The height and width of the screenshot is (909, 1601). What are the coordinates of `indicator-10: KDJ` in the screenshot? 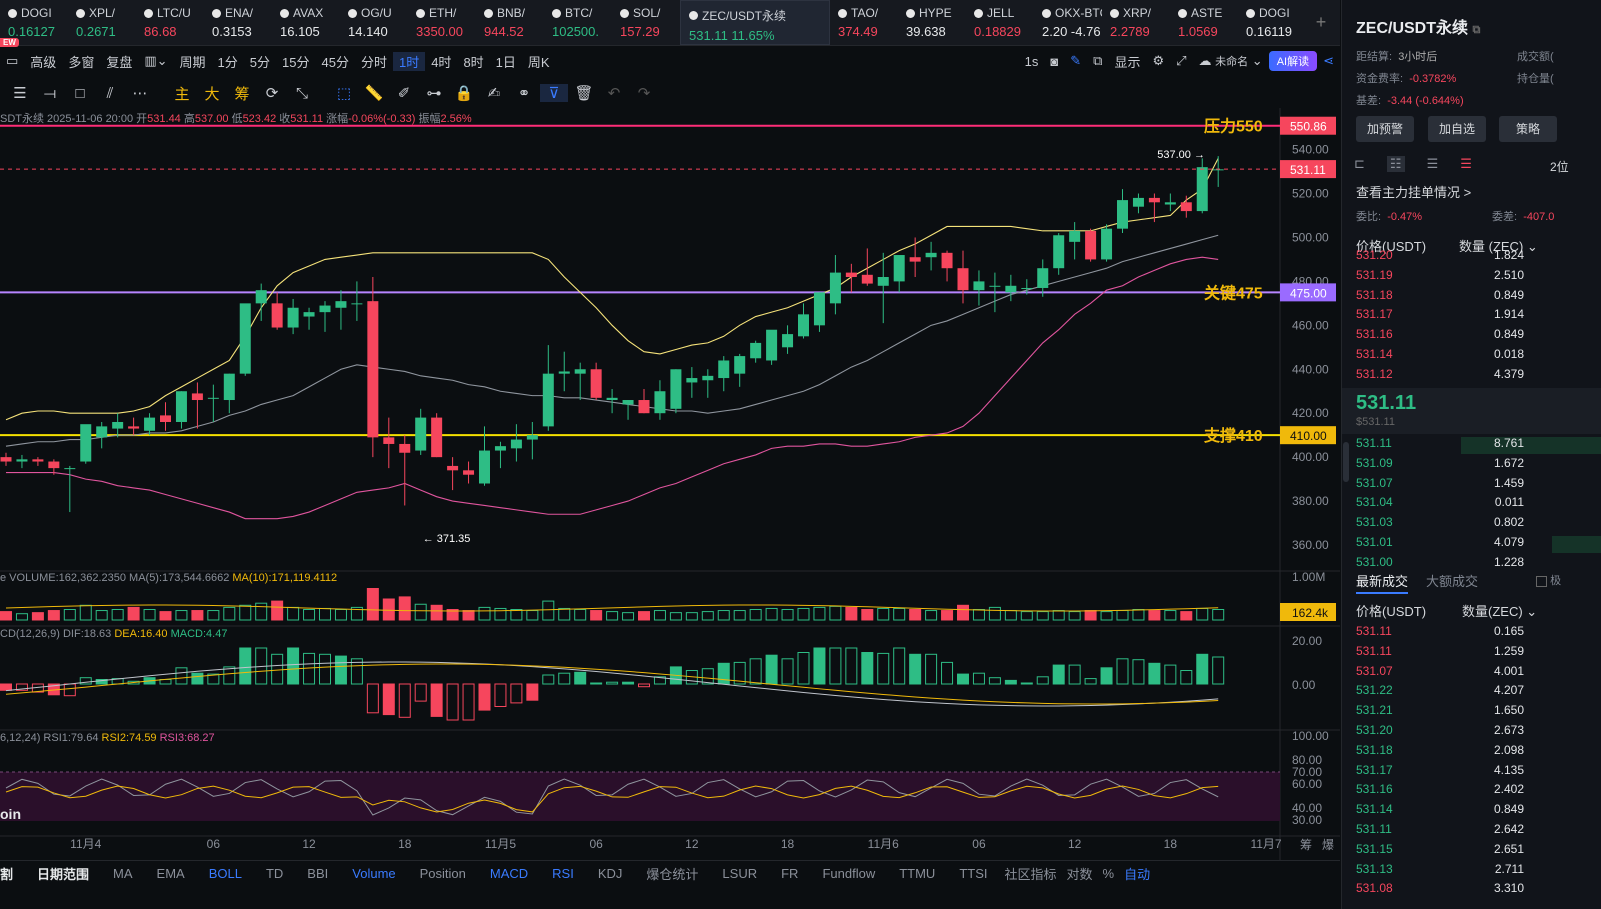 It's located at (610, 873).